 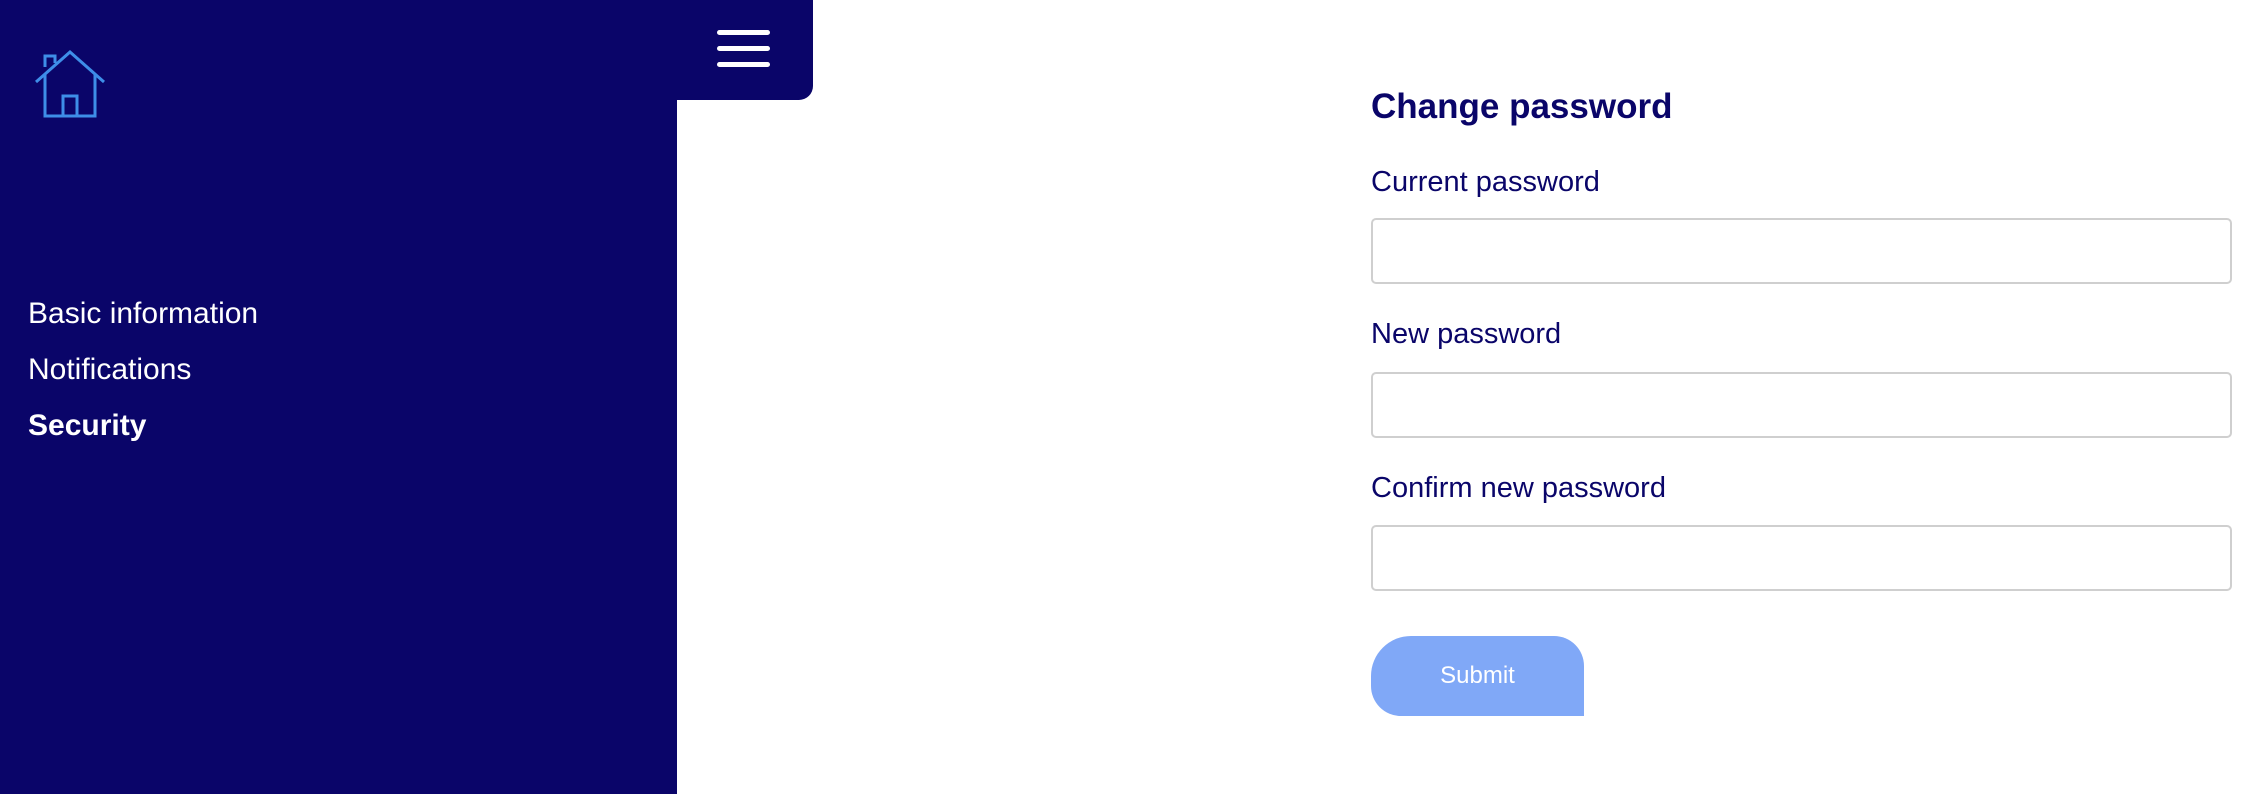 I want to click on new-password-label: New password, so click(x=1466, y=334).